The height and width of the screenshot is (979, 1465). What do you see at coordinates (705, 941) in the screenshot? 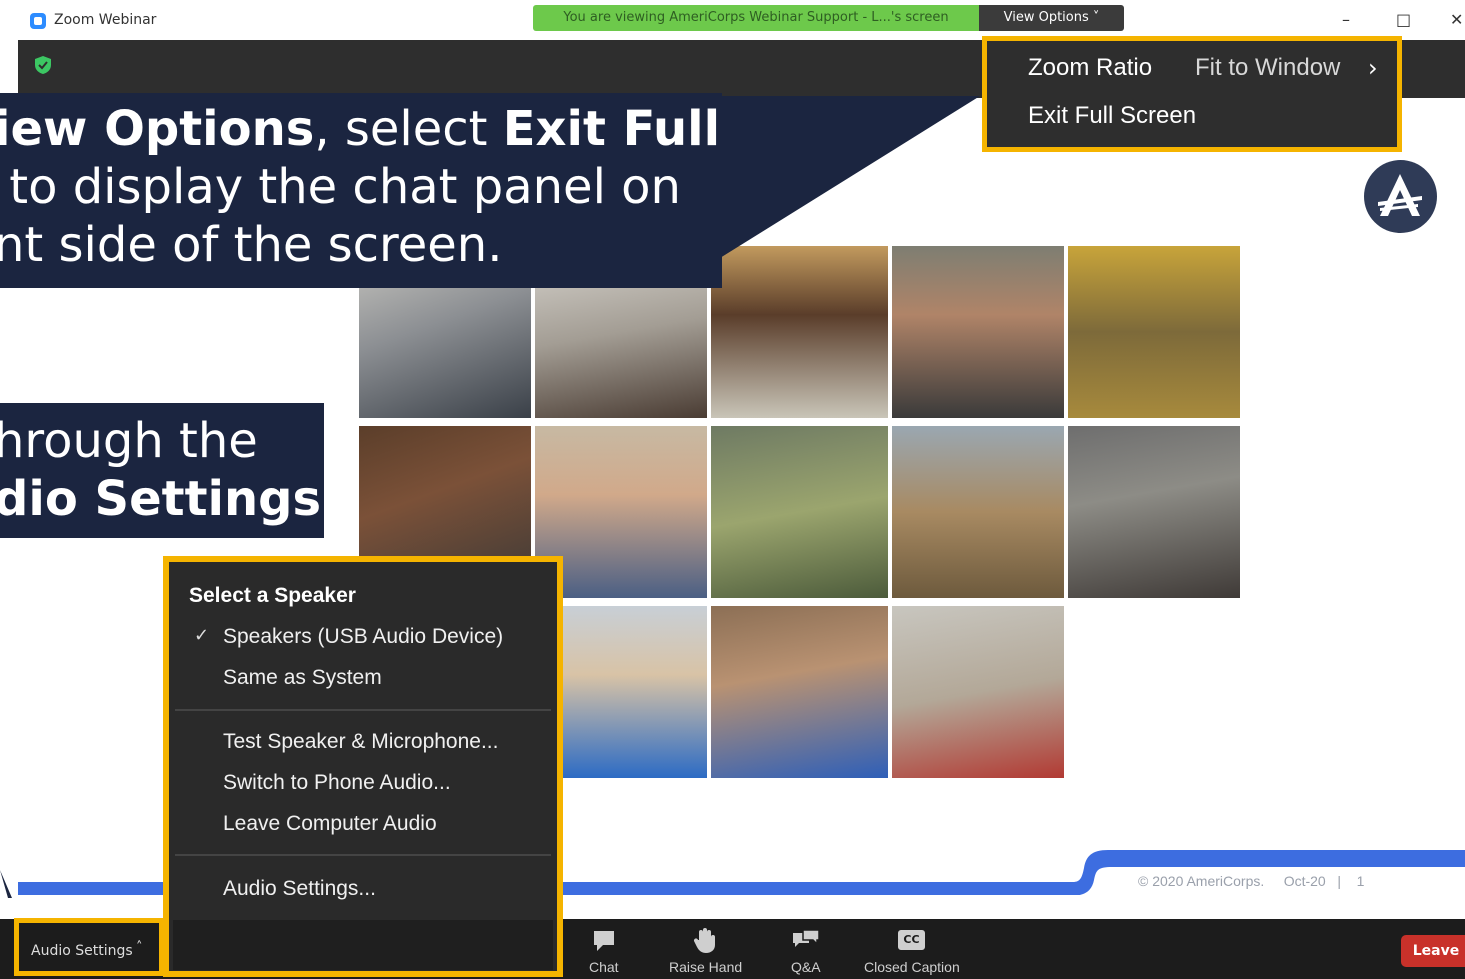
I see `raise-hand-icon` at bounding box center [705, 941].